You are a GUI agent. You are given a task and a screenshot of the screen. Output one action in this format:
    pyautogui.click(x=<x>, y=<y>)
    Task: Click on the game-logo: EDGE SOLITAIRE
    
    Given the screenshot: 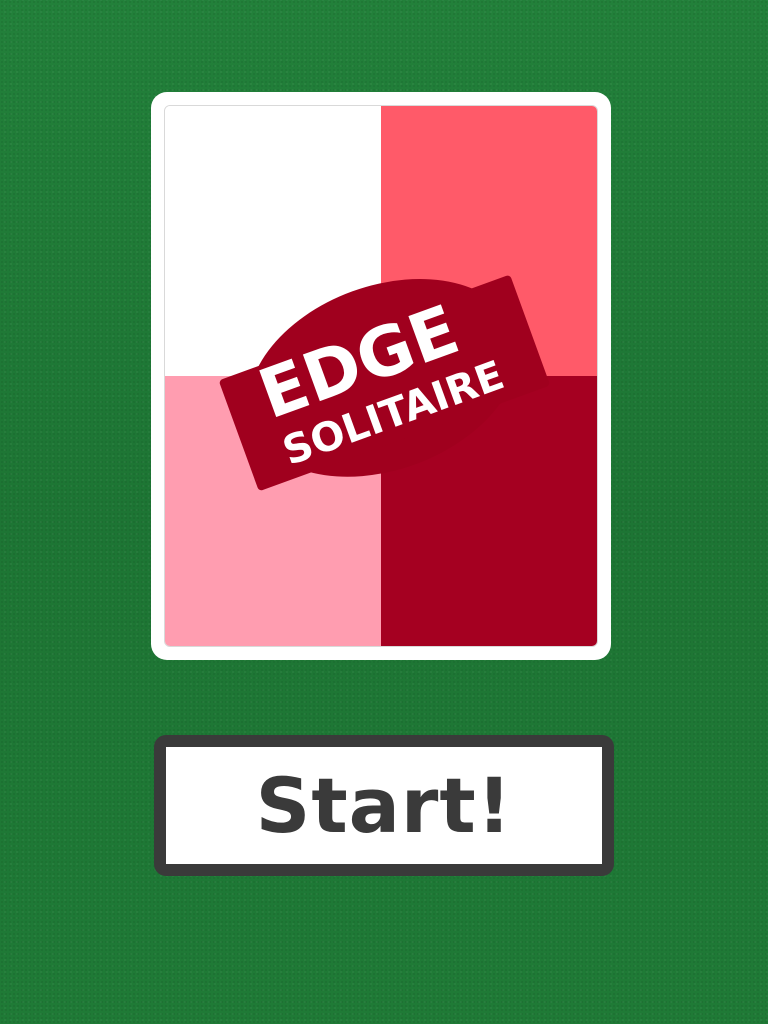 What is the action you would take?
    pyautogui.click(x=384, y=383)
    